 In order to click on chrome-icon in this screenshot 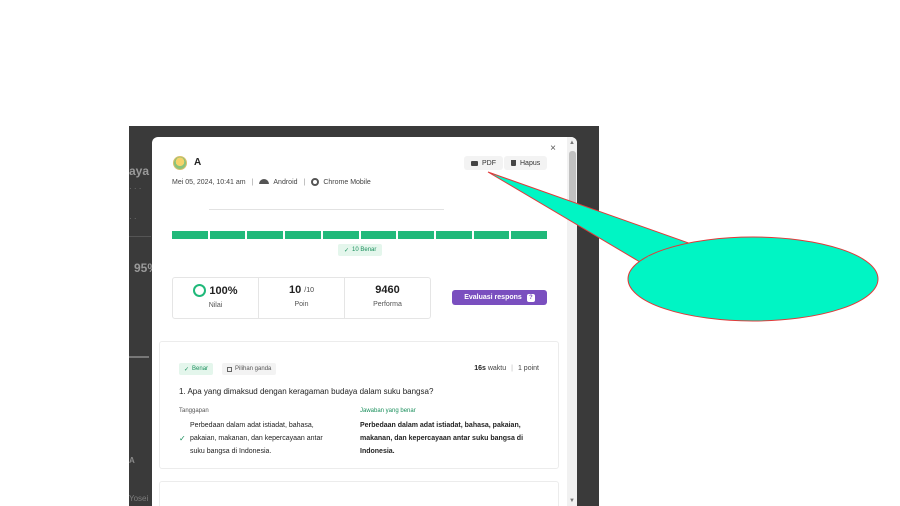, I will do `click(315, 182)`.